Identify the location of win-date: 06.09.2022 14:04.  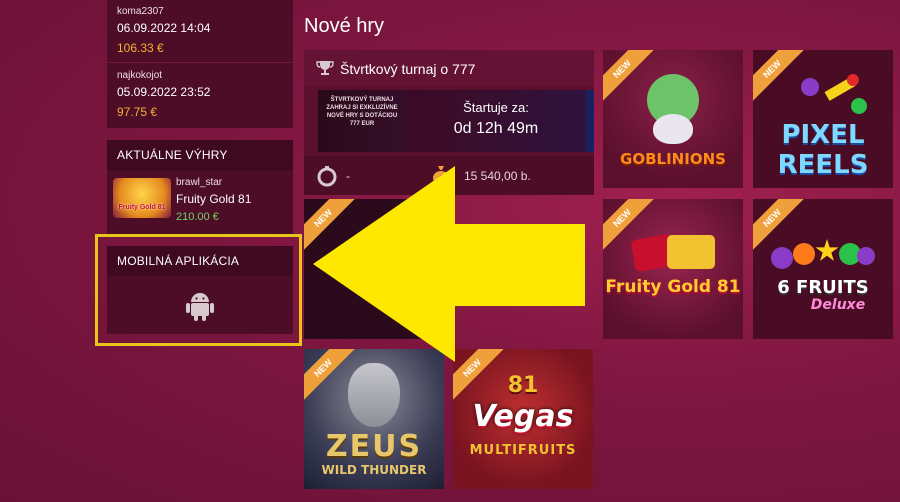
(164, 28).